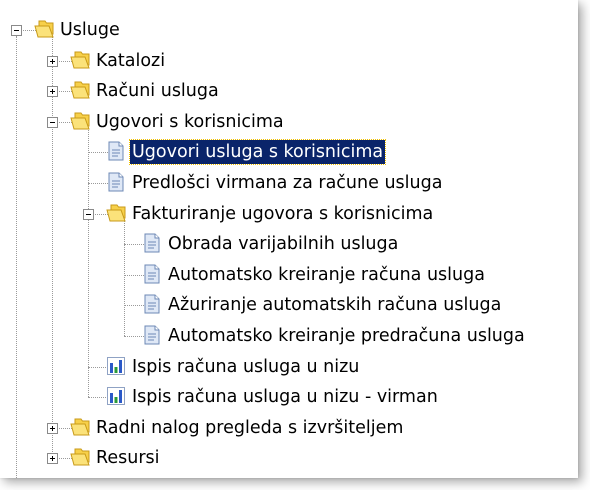  Describe the element at coordinates (282, 214) in the screenshot. I see `tree-item-fakturiranje-ugovora-s-korisnicima: Fakturiranje ugovora s korisnicima` at that location.